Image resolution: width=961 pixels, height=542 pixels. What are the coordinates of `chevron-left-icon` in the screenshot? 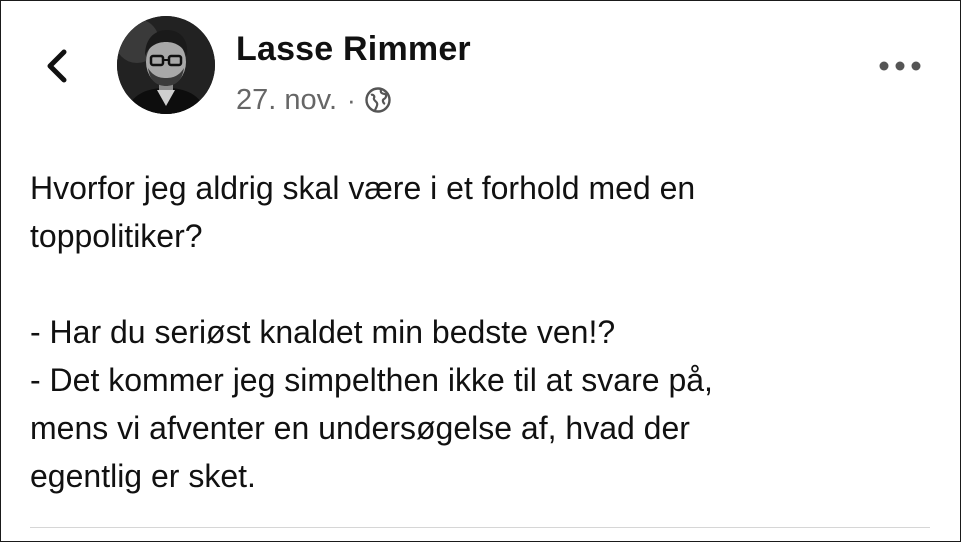 It's located at (57, 66).